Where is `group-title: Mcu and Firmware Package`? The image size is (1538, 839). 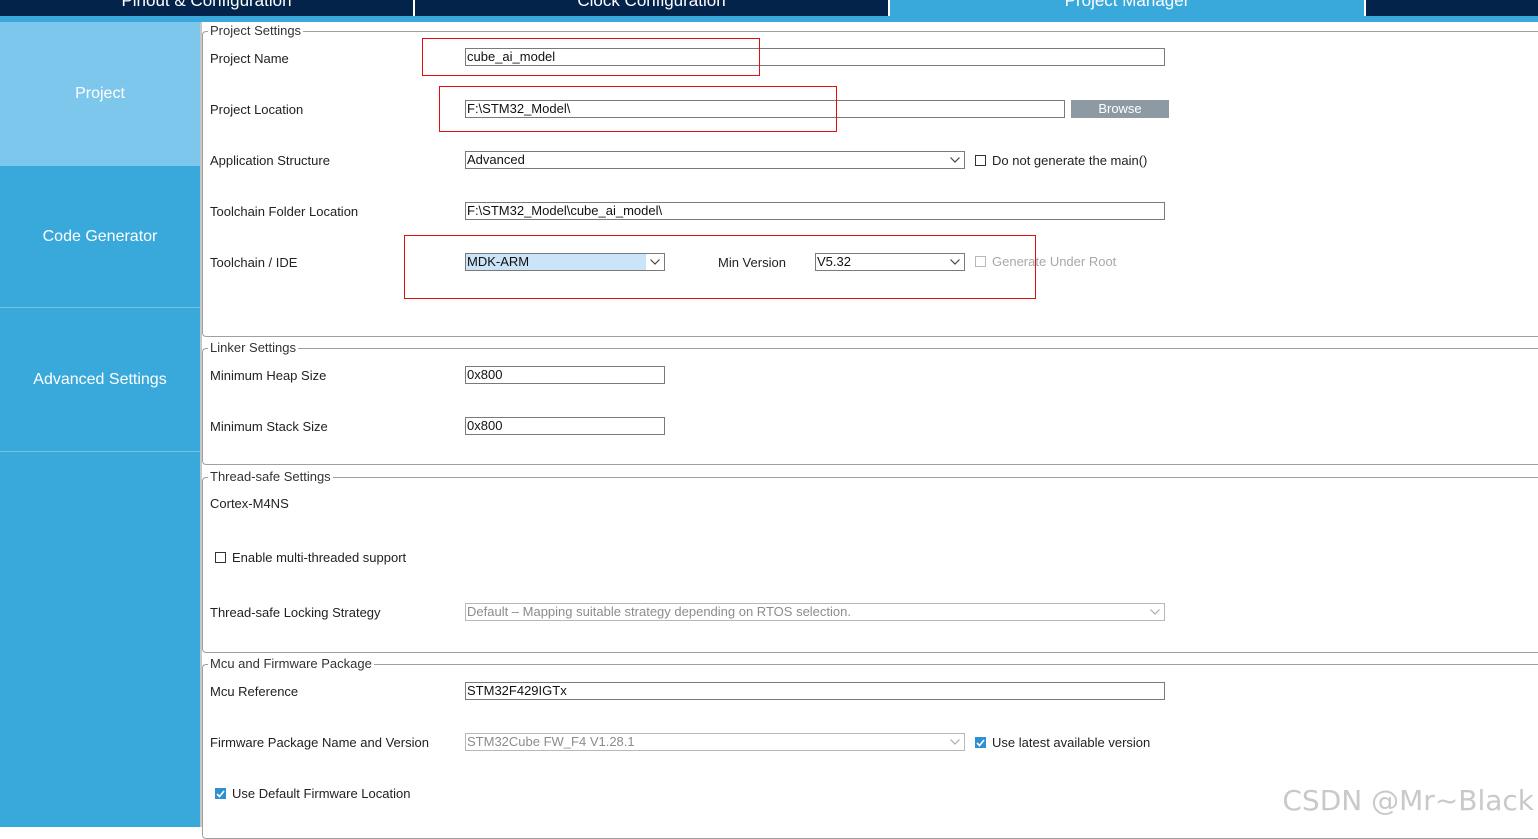
group-title: Mcu and Firmware Package is located at coordinates (291, 664).